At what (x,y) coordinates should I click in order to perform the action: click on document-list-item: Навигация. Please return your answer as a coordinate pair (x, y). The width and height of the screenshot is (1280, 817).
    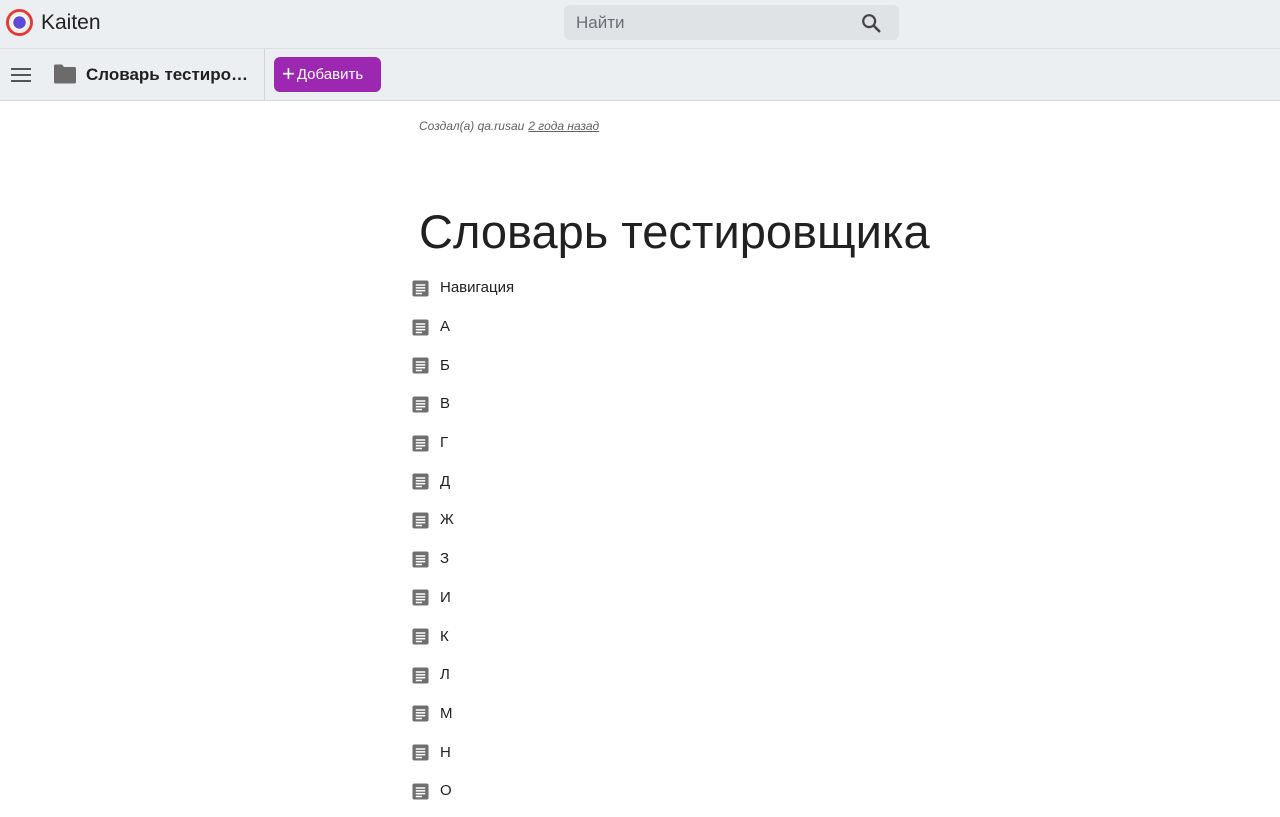
    Looking at the image, I should click on (712, 288).